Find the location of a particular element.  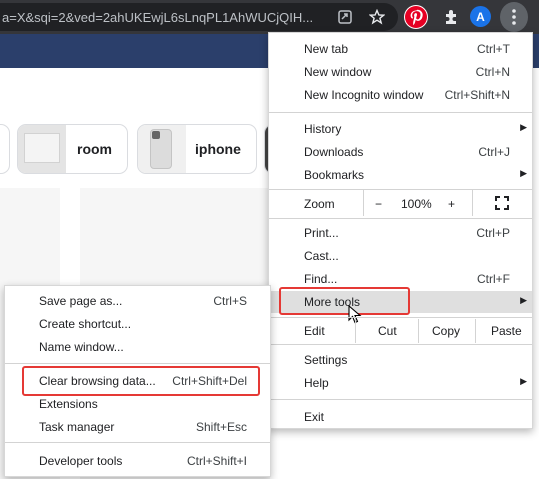

related-search-chip-iphone: iphone is located at coordinates (197, 149).